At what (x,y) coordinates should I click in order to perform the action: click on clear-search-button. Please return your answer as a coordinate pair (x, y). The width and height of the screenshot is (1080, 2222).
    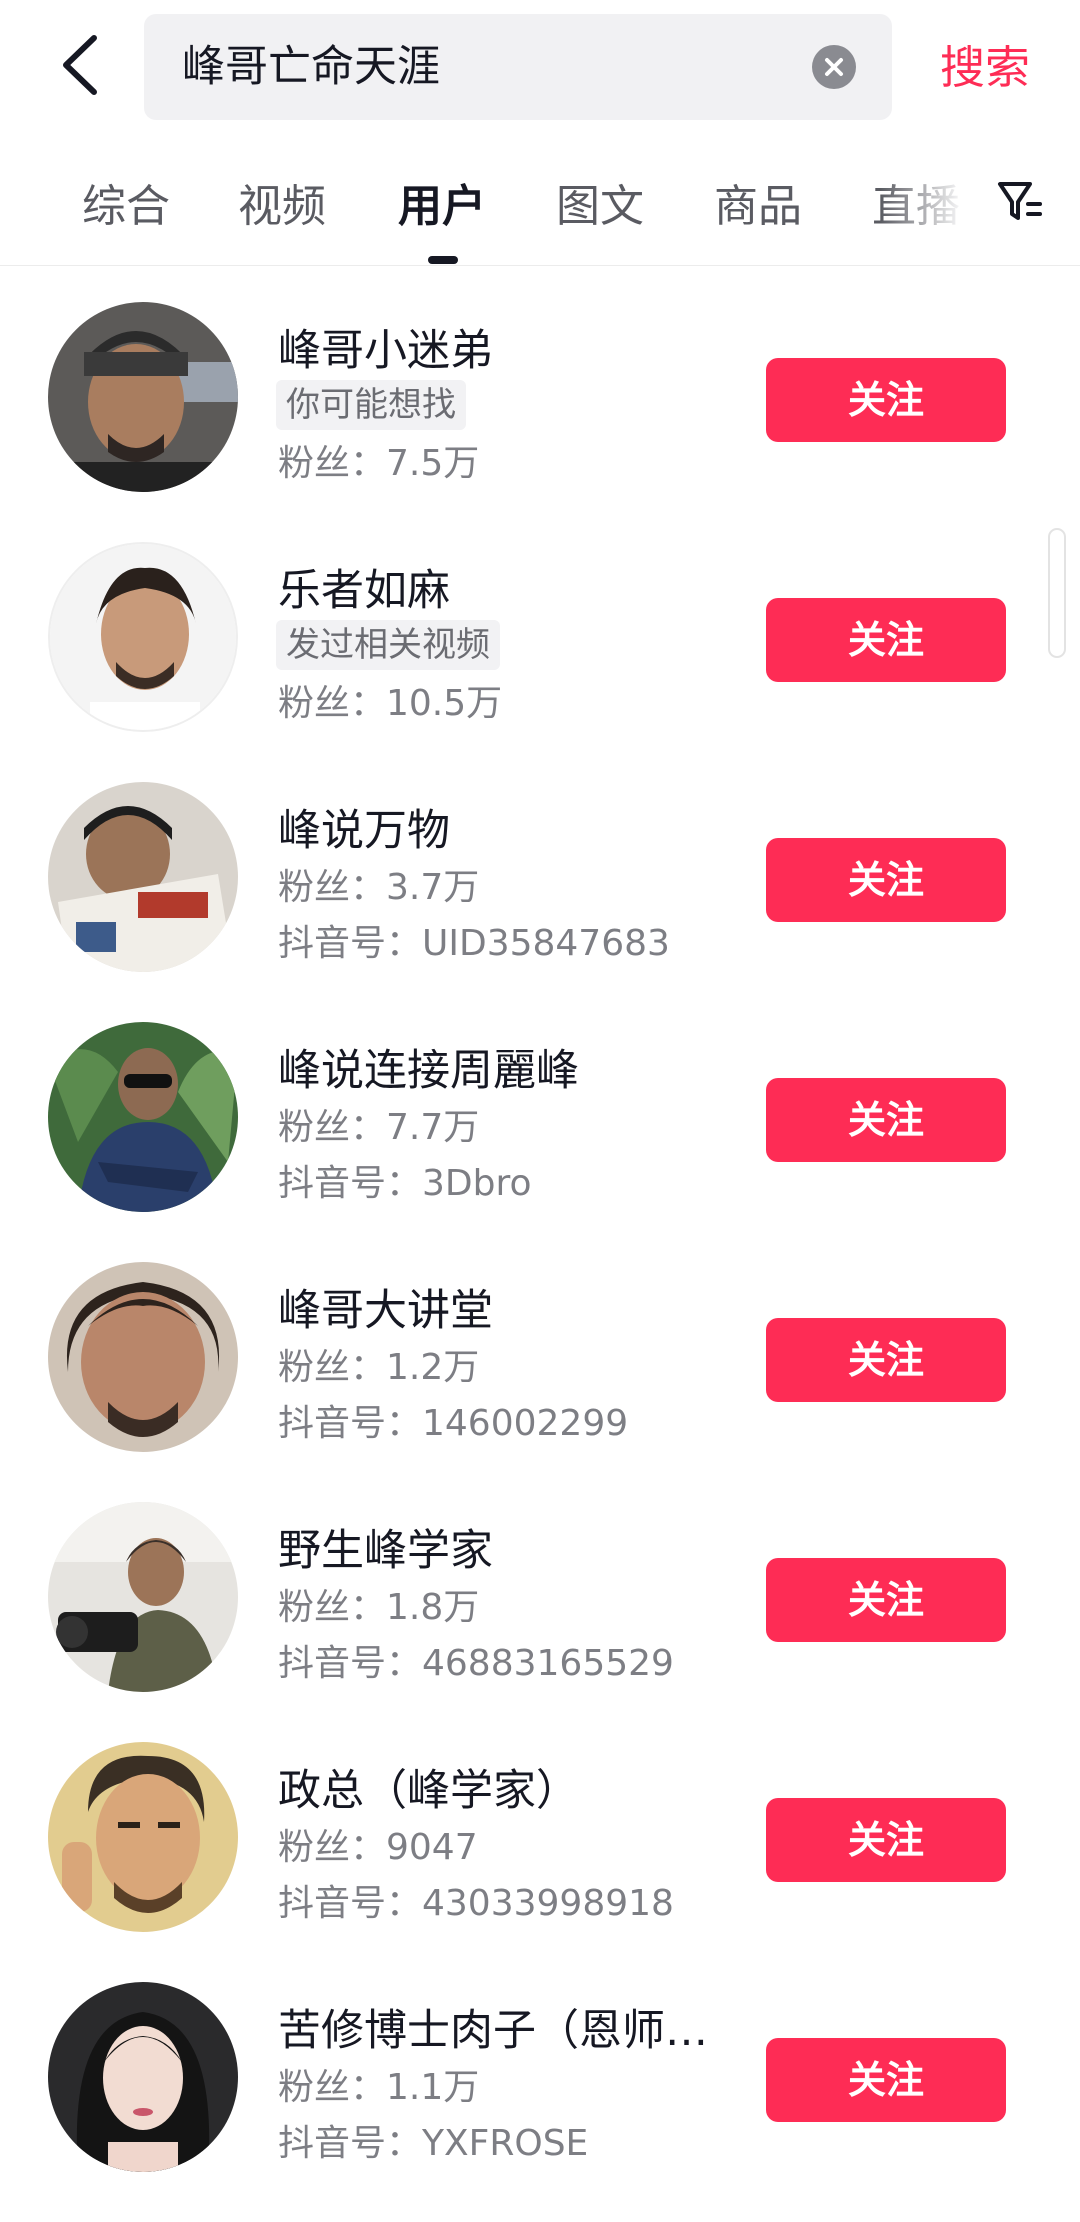
    Looking at the image, I should click on (834, 67).